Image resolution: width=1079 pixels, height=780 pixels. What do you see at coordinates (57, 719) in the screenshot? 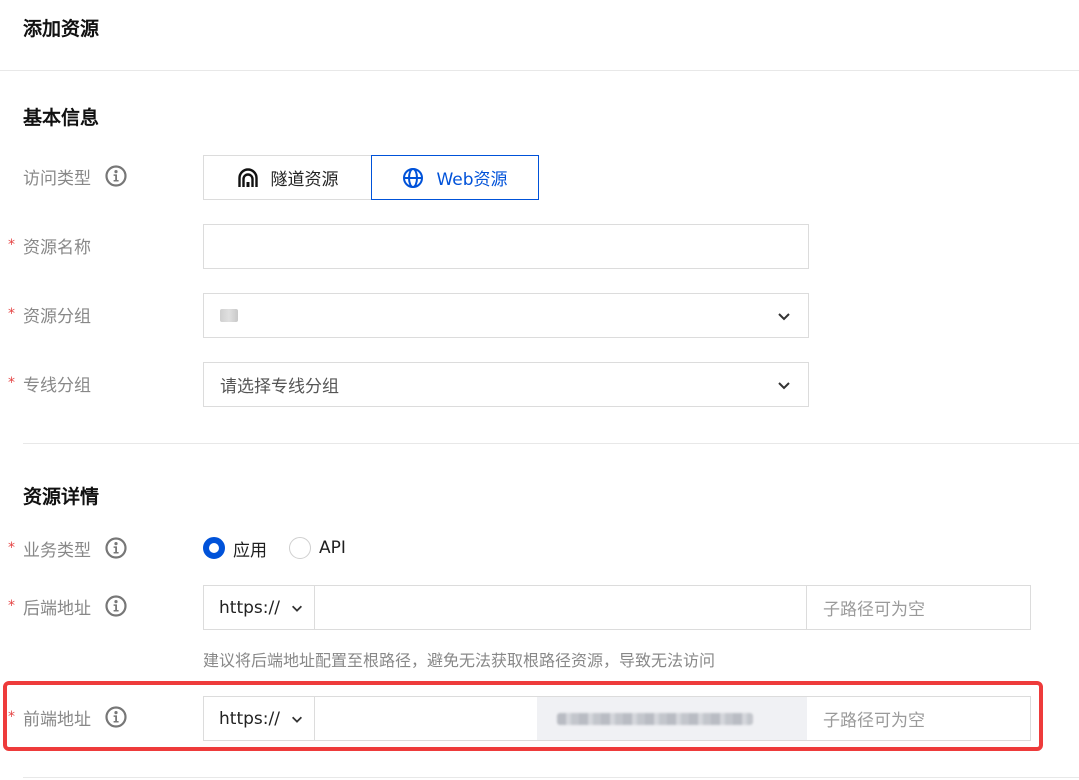
I see `frontend-label: 前端地址` at bounding box center [57, 719].